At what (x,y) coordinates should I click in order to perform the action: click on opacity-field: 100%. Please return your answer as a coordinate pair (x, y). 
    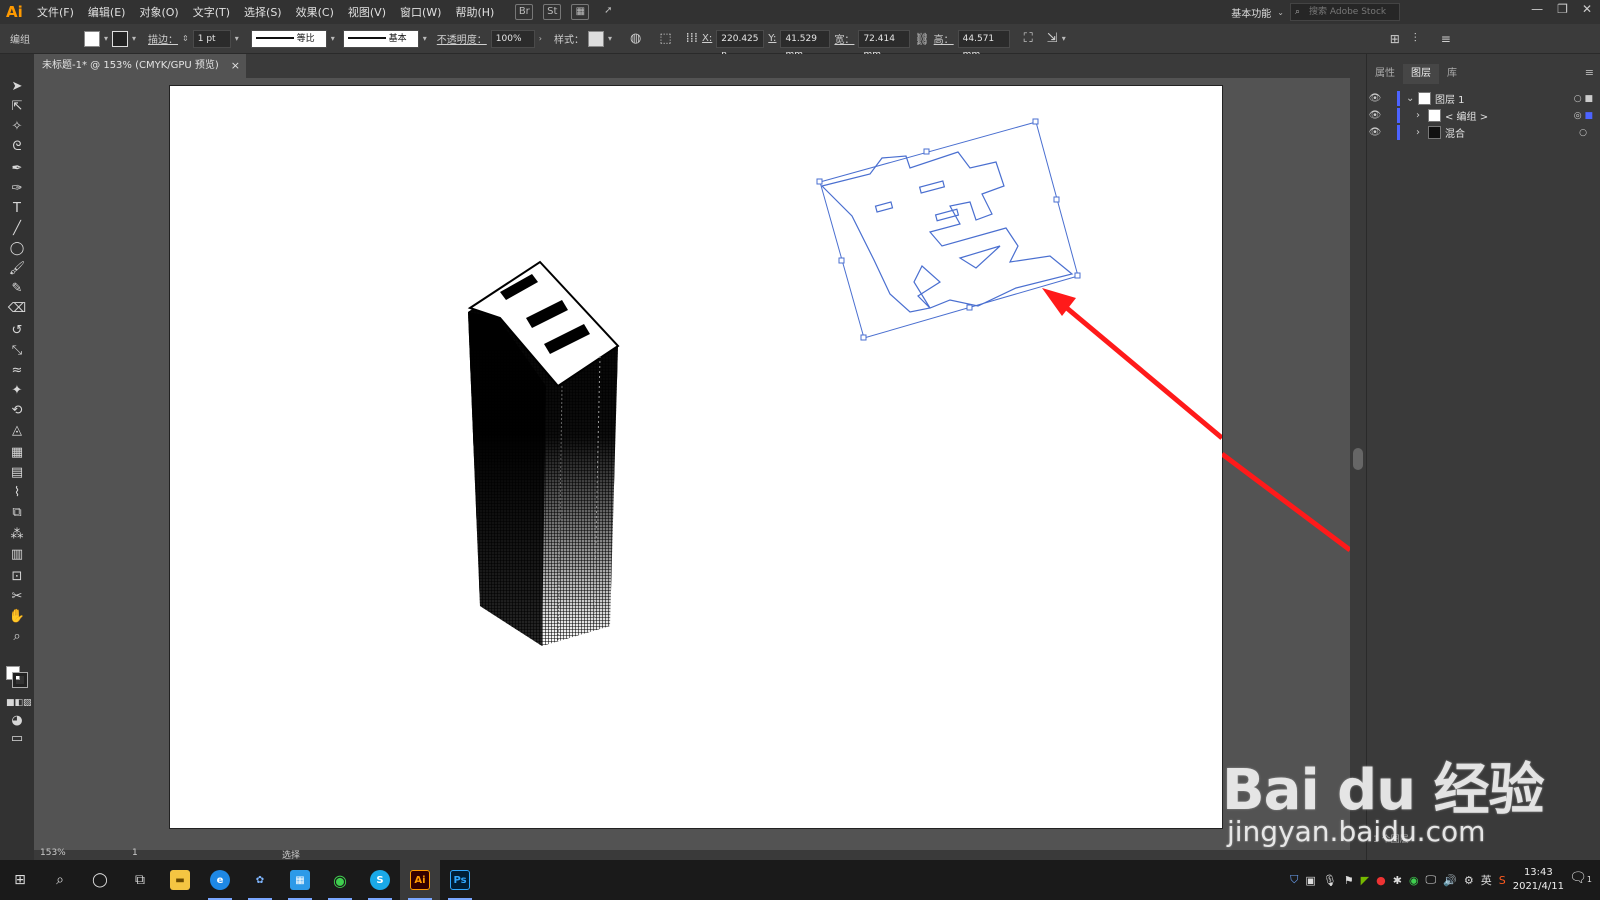
    Looking at the image, I should click on (512, 38).